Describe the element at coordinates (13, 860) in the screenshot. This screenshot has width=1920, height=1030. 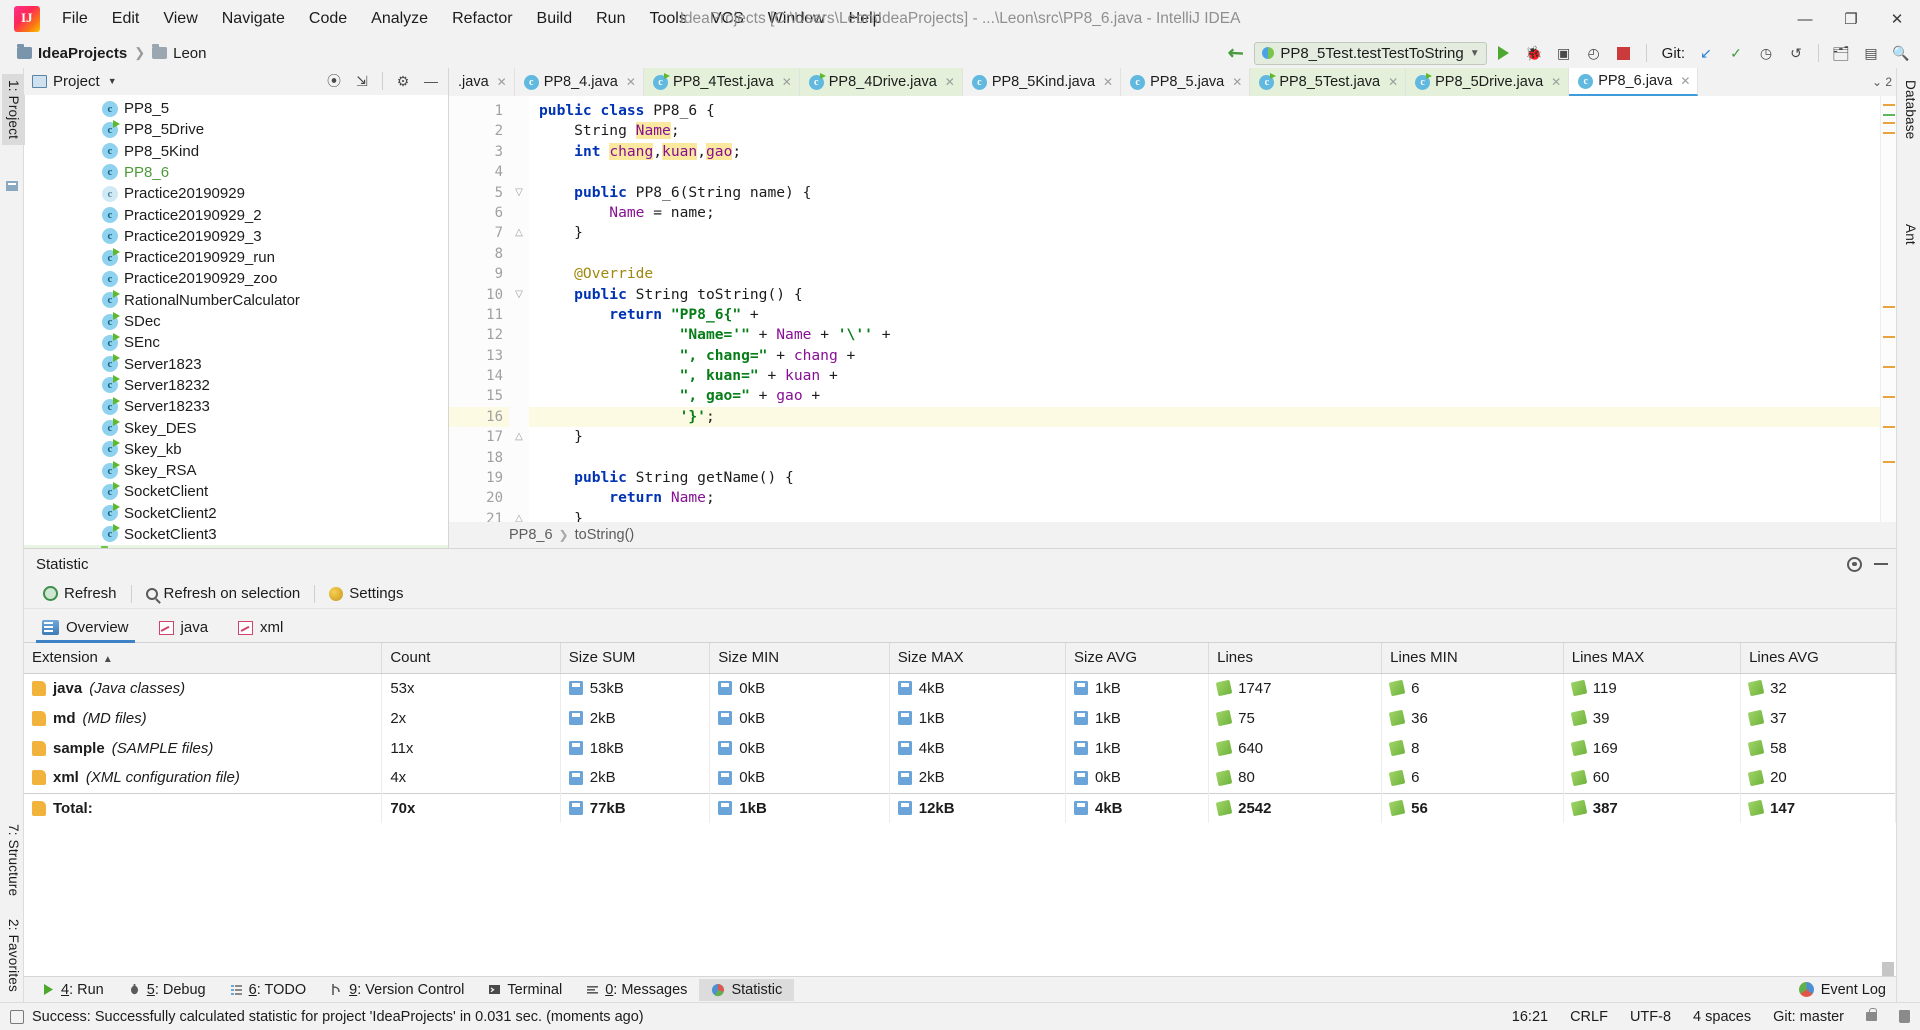
I see `sidebar-item-structure: 7: Structure` at that location.